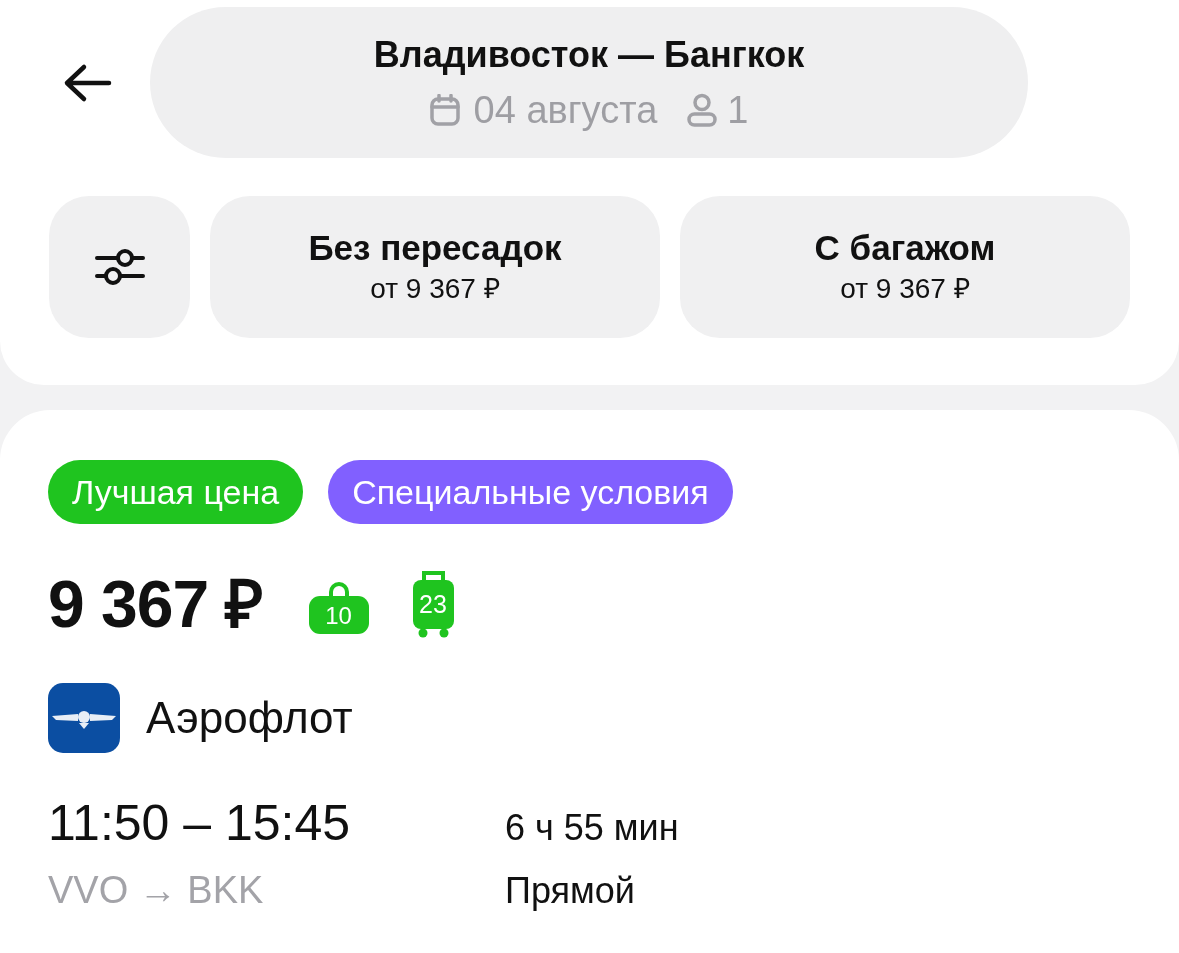  I want to click on filter-chip: Без пересадок от 9 367 ₽, so click(435, 267).